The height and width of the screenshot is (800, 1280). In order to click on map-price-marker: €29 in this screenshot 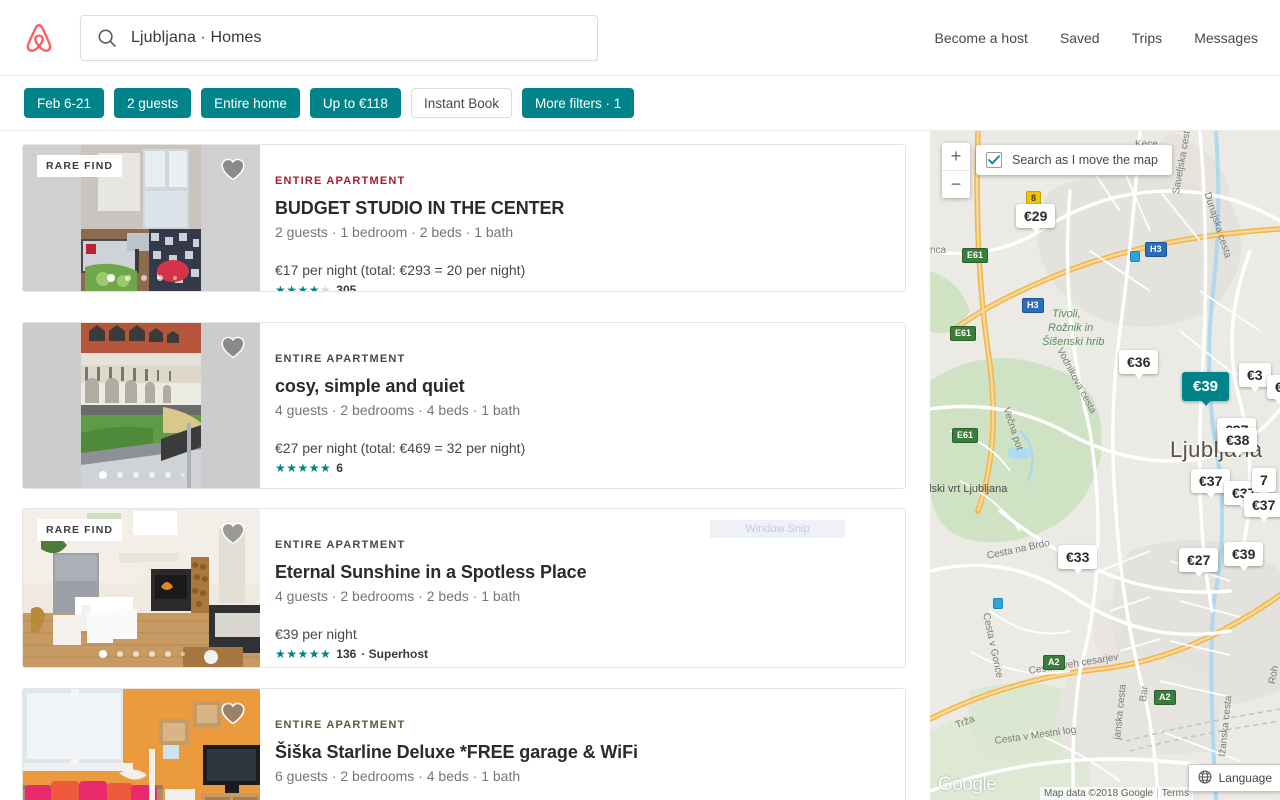, I will do `click(1036, 218)`.